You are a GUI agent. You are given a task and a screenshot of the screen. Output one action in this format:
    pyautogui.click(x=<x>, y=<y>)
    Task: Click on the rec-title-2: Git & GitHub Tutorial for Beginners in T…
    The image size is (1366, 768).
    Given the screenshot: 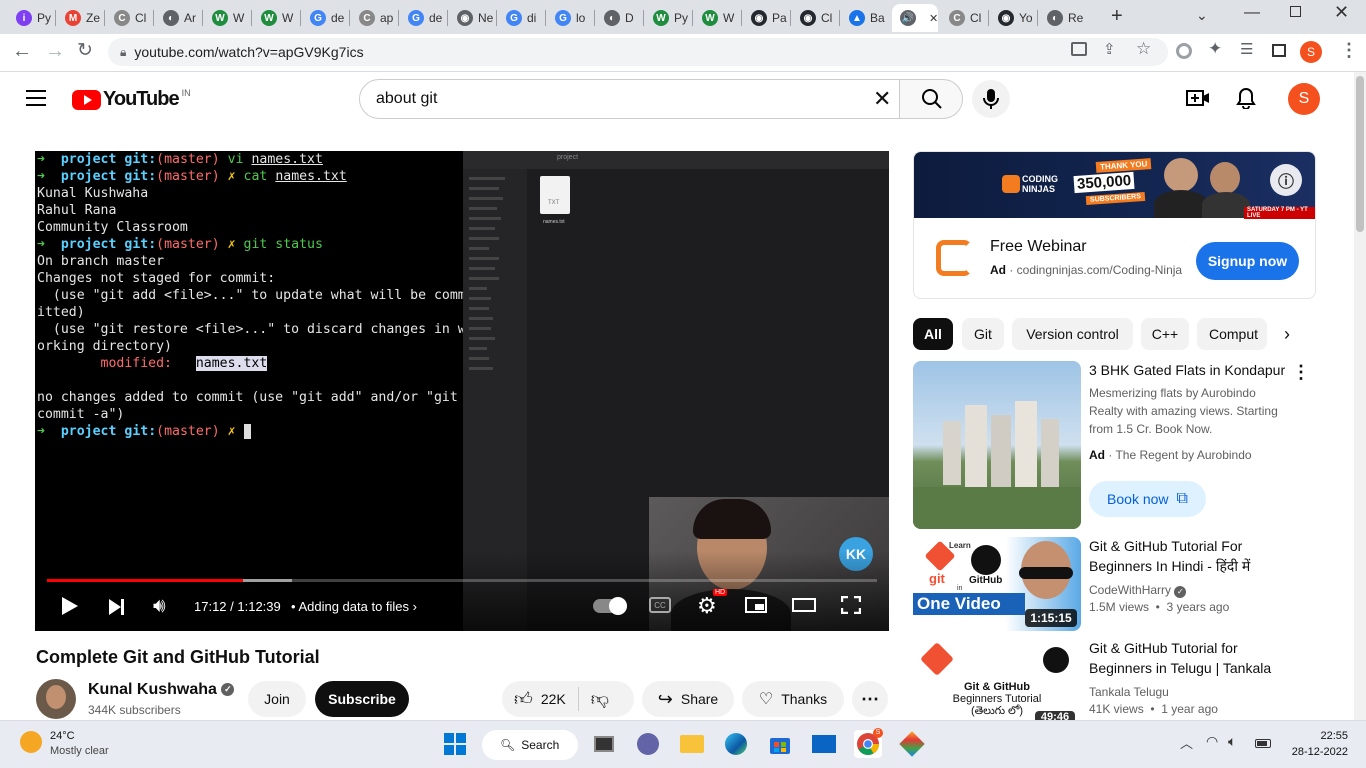 What is the action you would take?
    pyautogui.click(x=1189, y=658)
    